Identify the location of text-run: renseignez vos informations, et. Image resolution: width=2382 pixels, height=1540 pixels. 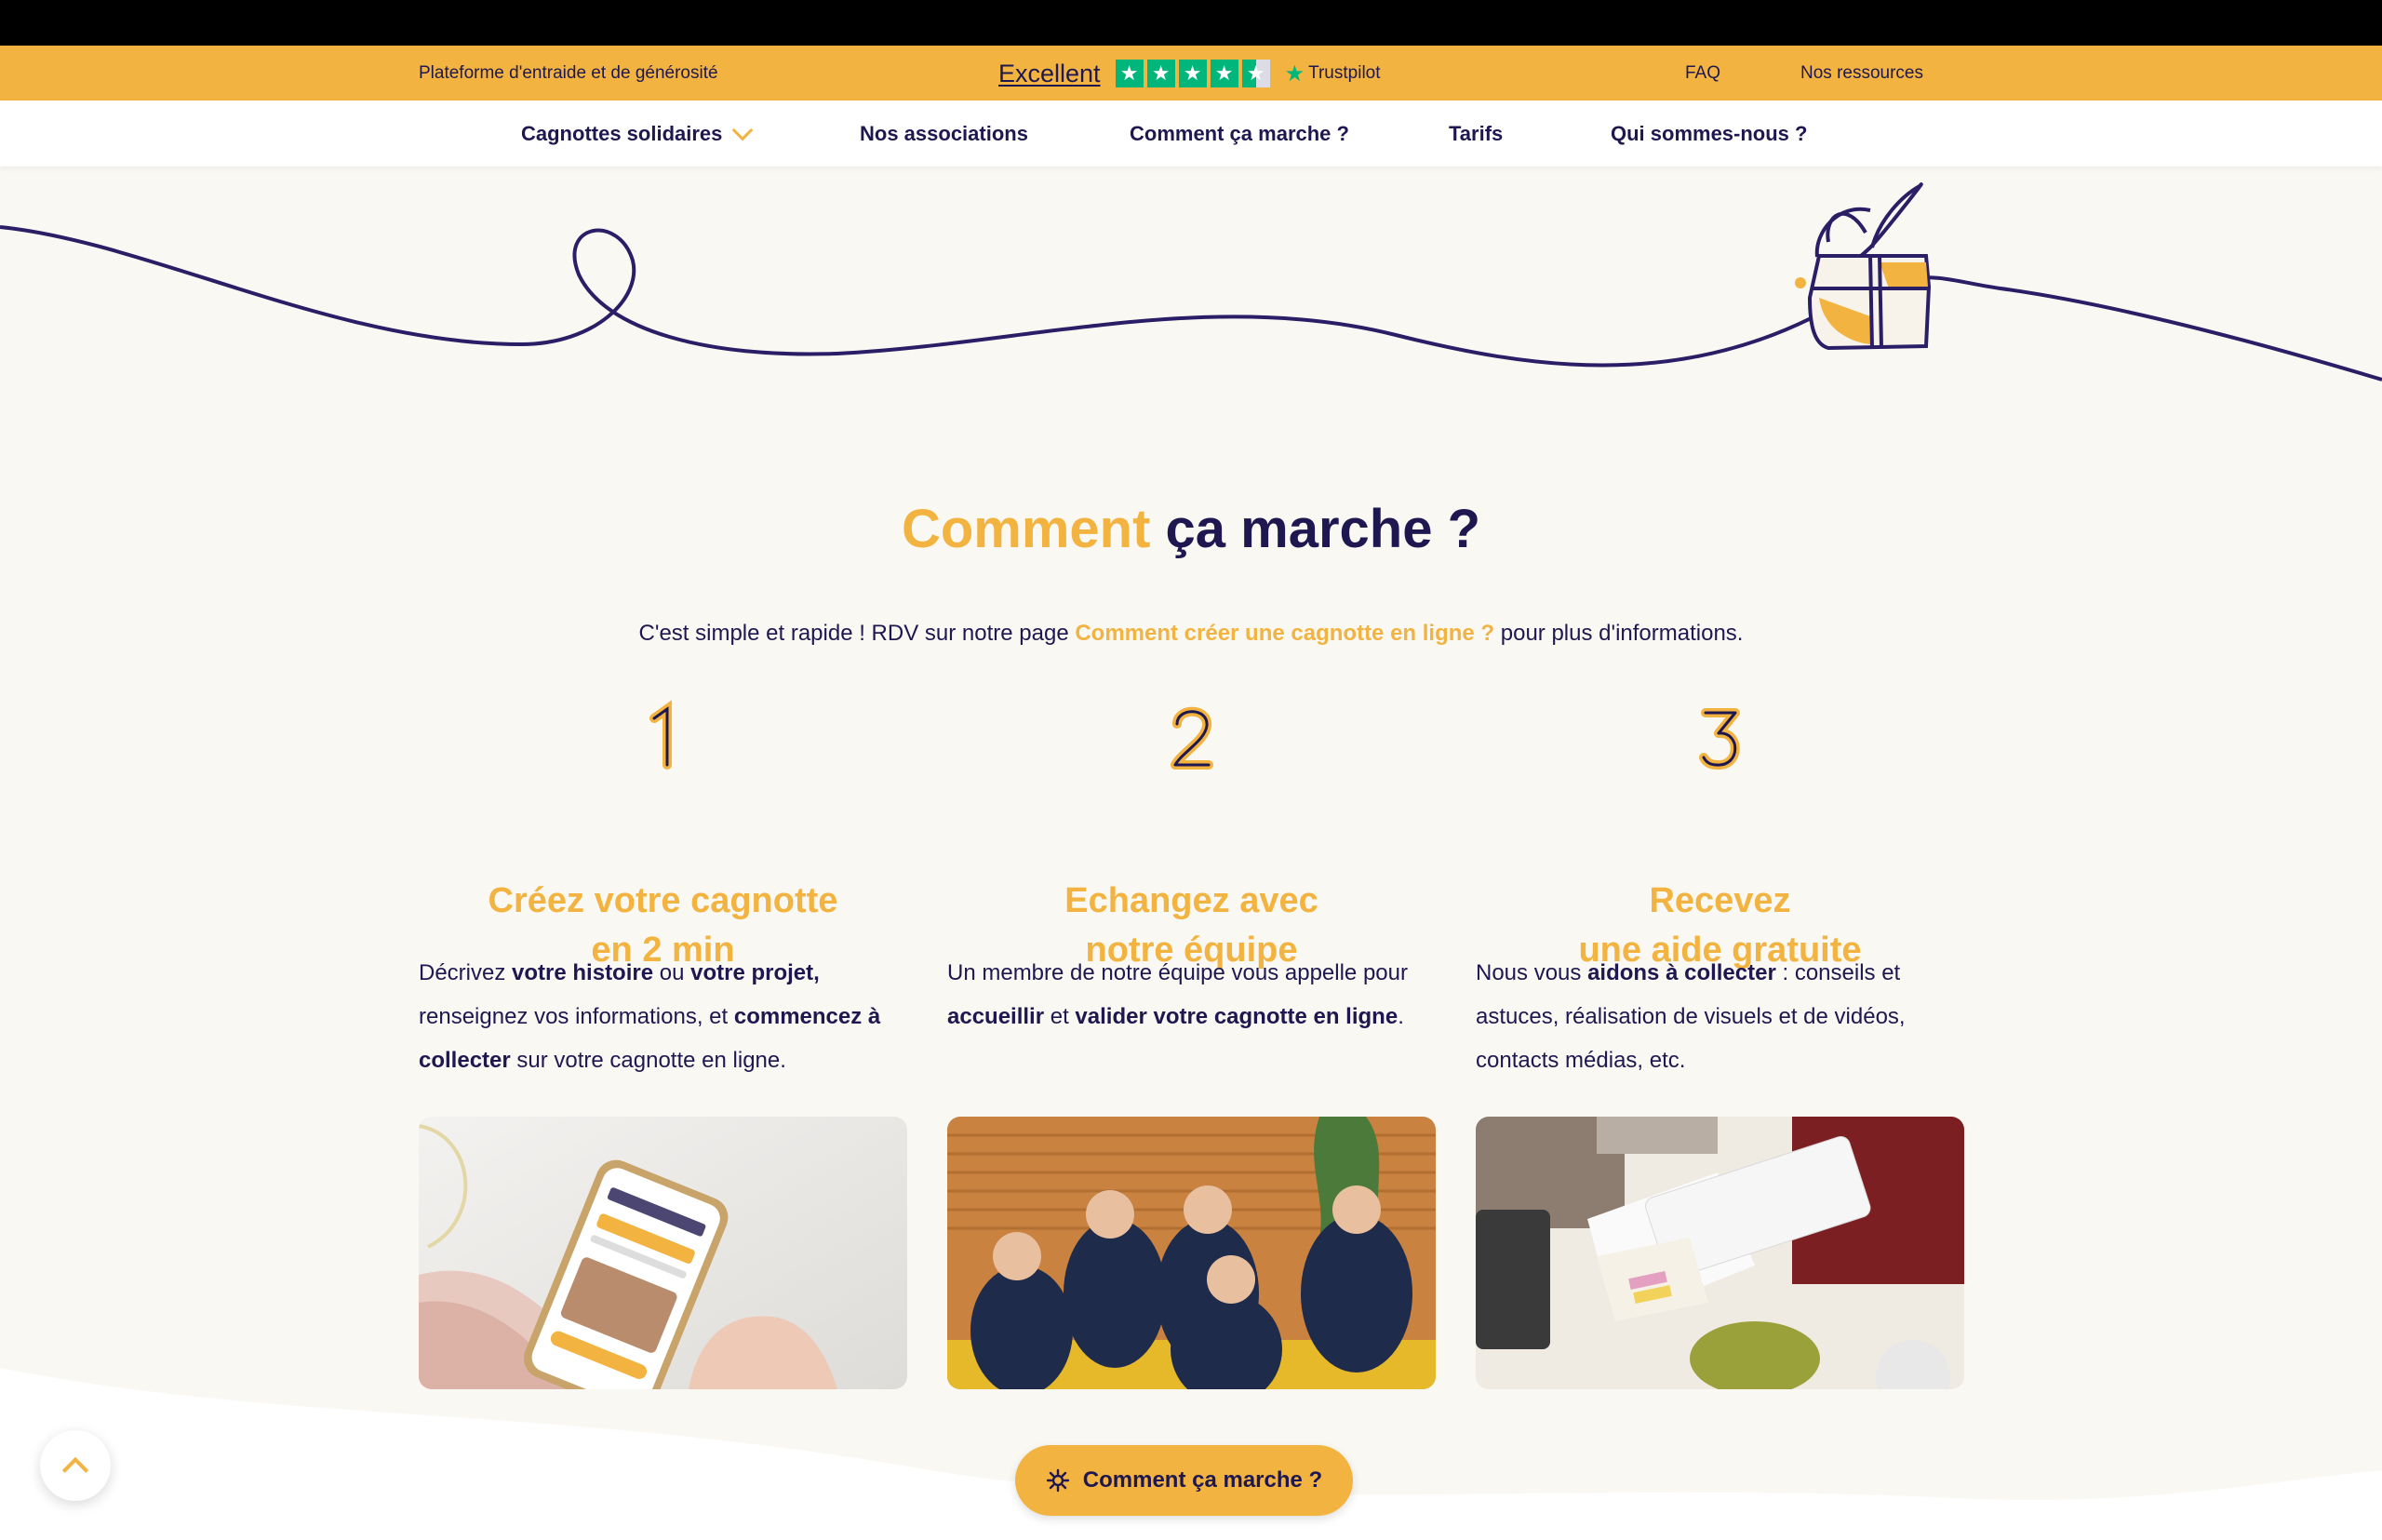
(576, 1016).